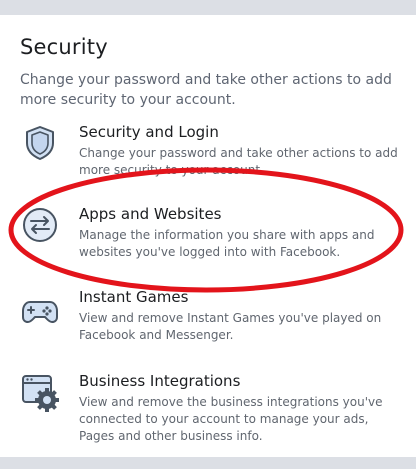 Image resolution: width=416 pixels, height=469 pixels. Describe the element at coordinates (134, 297) in the screenshot. I see `item-title: Instant Games` at that location.